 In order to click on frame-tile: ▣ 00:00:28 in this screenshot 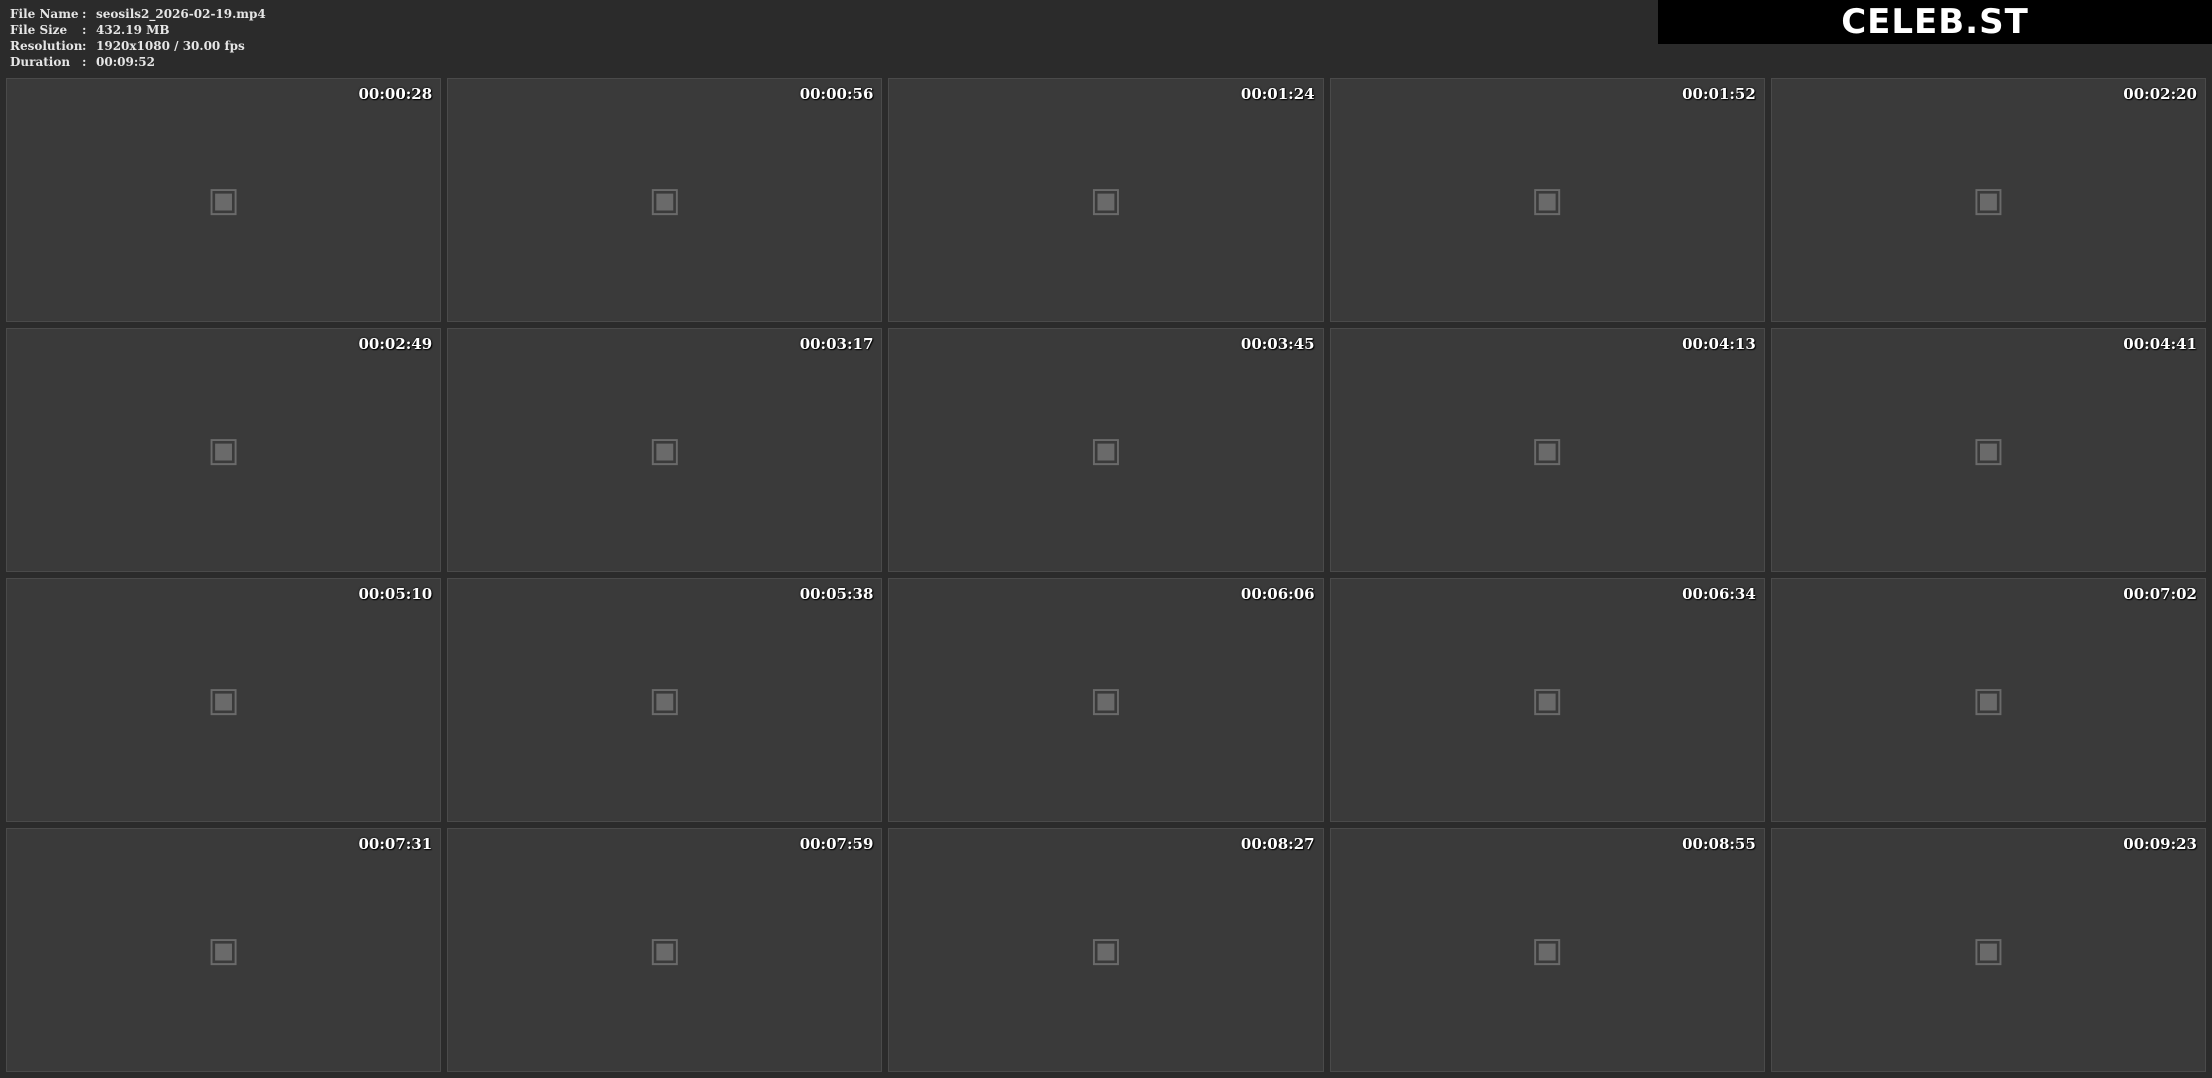, I will do `click(224, 200)`.